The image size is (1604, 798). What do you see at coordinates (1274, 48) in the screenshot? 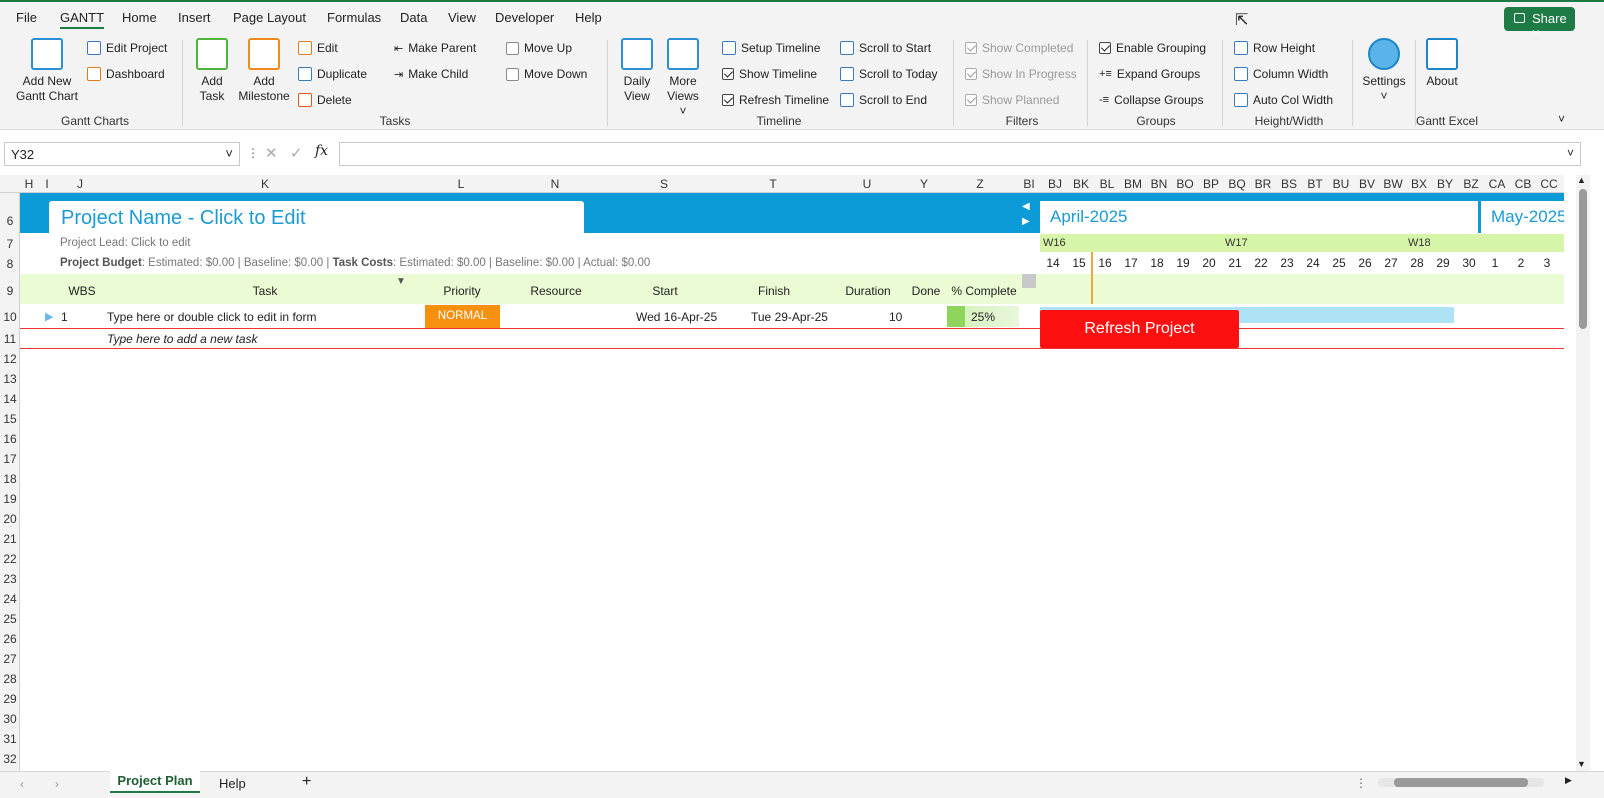
I see `row-height-button: Row Height` at bounding box center [1274, 48].